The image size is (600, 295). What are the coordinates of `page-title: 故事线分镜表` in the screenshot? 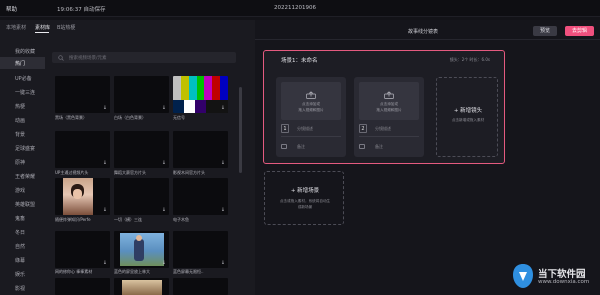 It's located at (423, 32).